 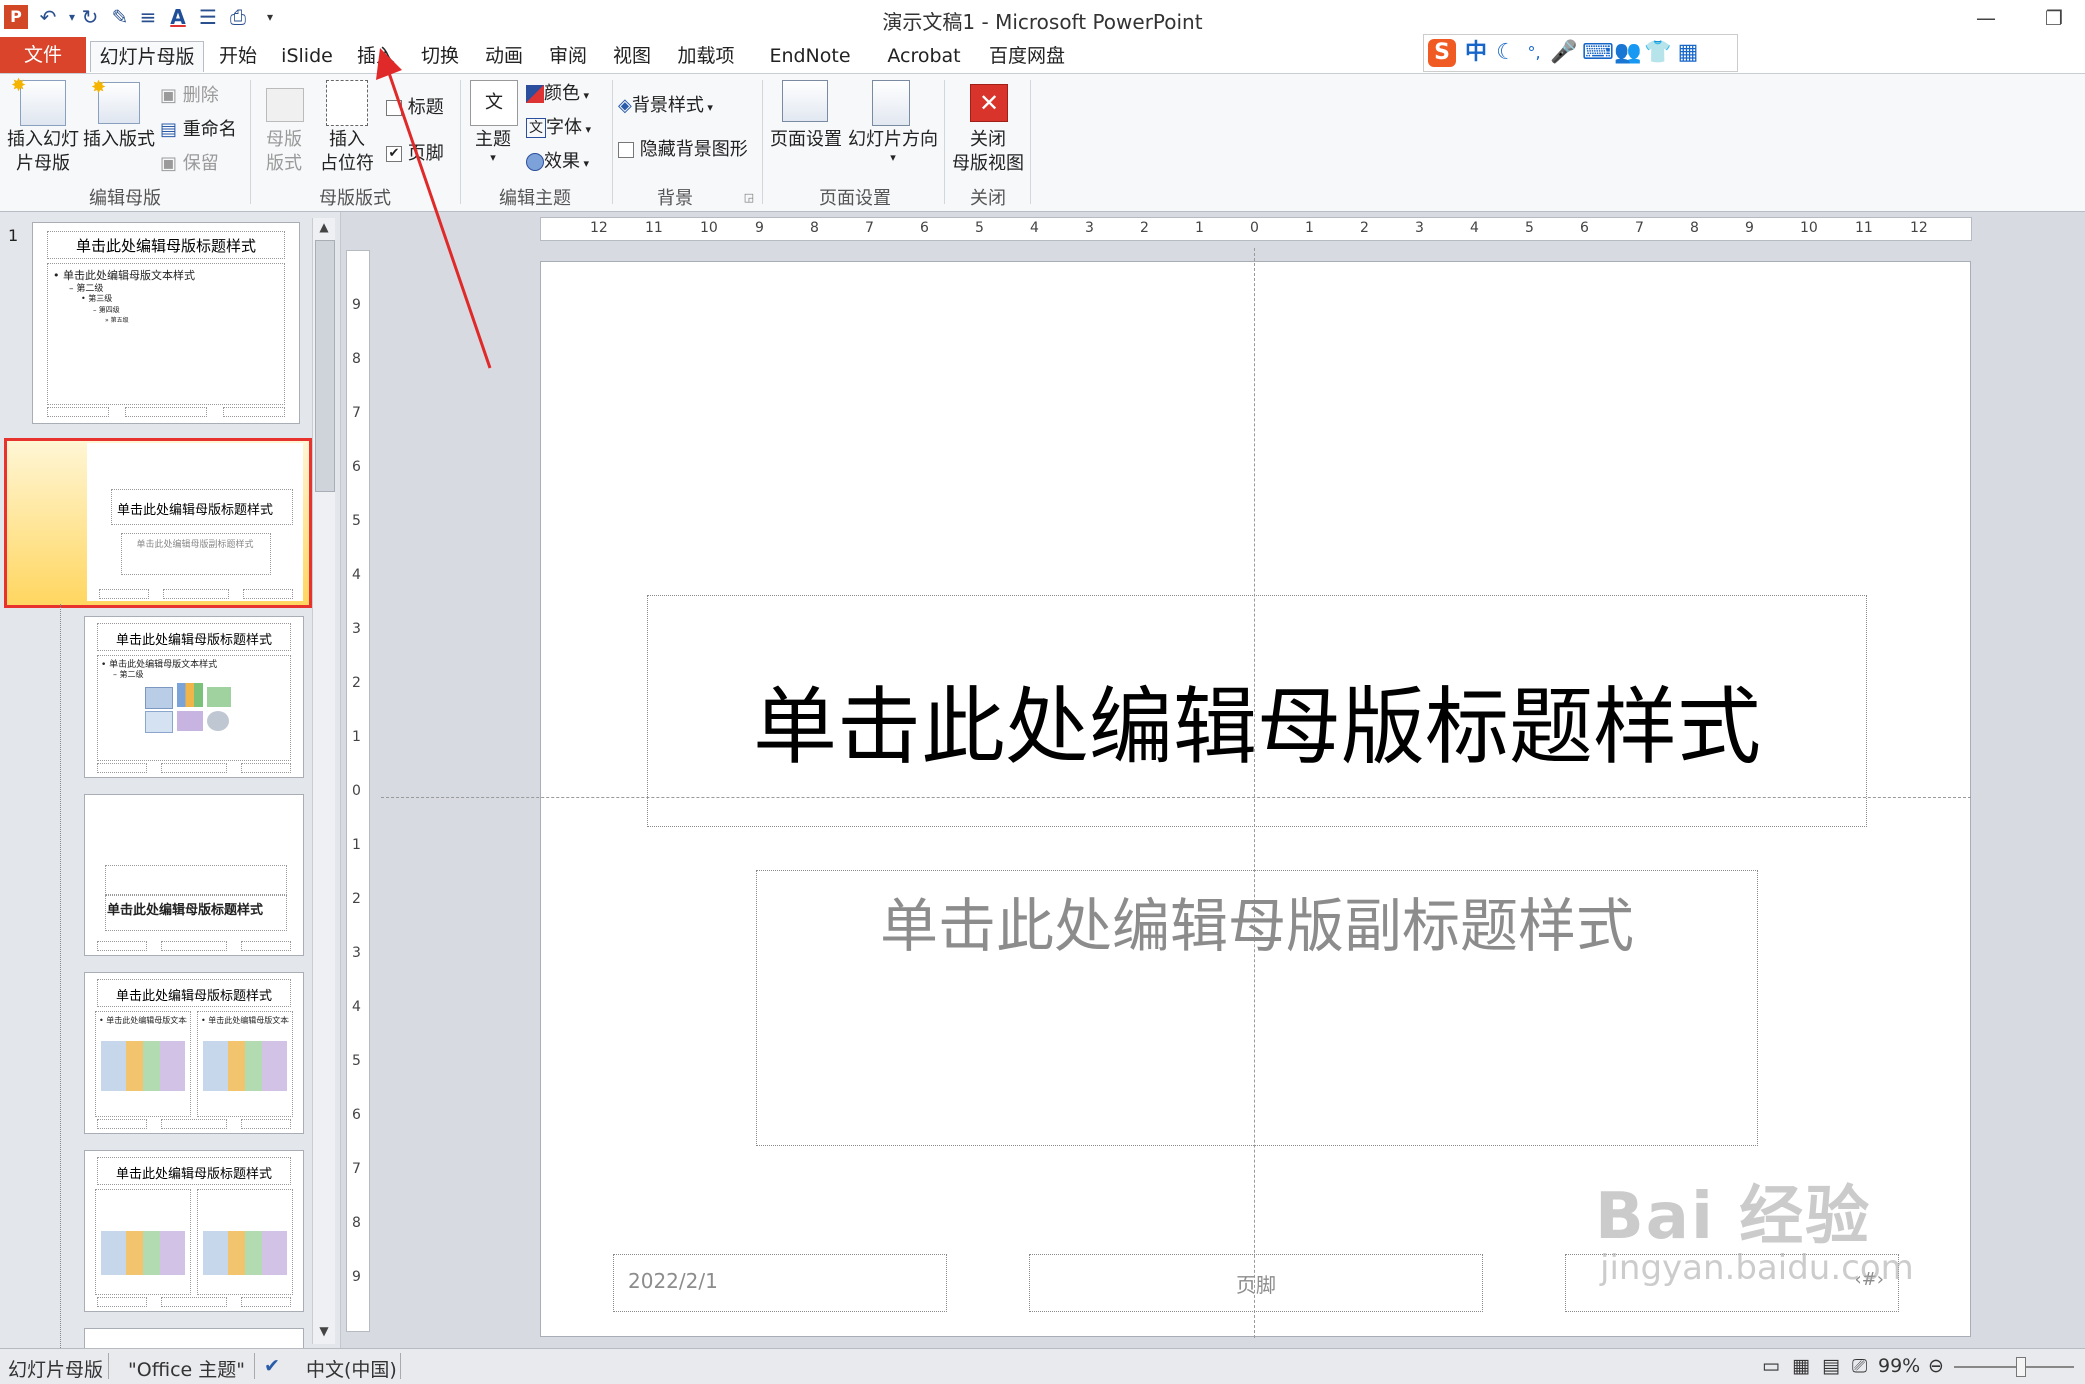 I want to click on tab-home: 开始, so click(x=238, y=56).